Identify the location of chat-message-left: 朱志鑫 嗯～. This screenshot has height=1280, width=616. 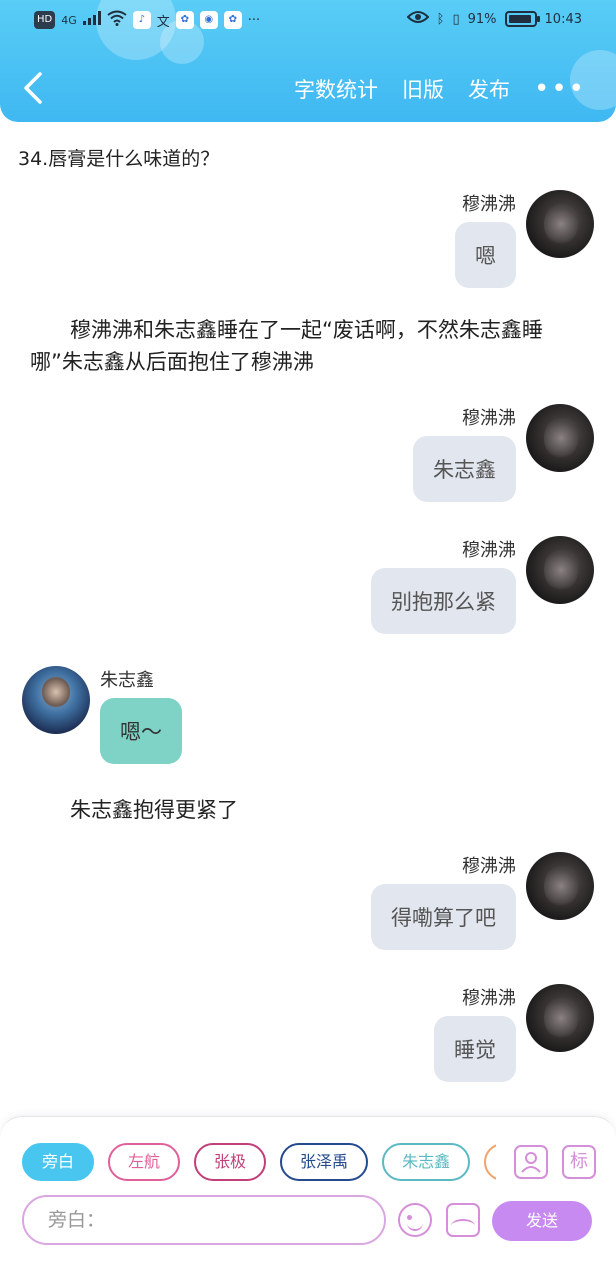
(102, 715).